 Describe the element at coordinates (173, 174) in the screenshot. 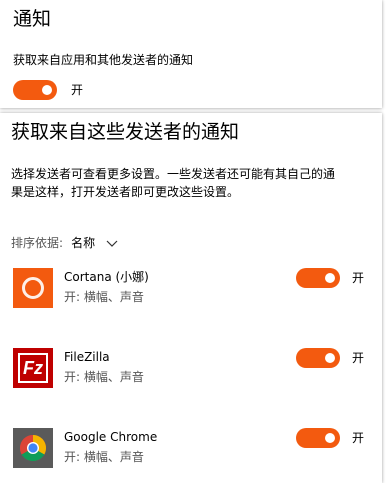

I see `senders-description-line1: 选择发送者可查看更多设置。一些发送者还可能有其自己的通` at that location.